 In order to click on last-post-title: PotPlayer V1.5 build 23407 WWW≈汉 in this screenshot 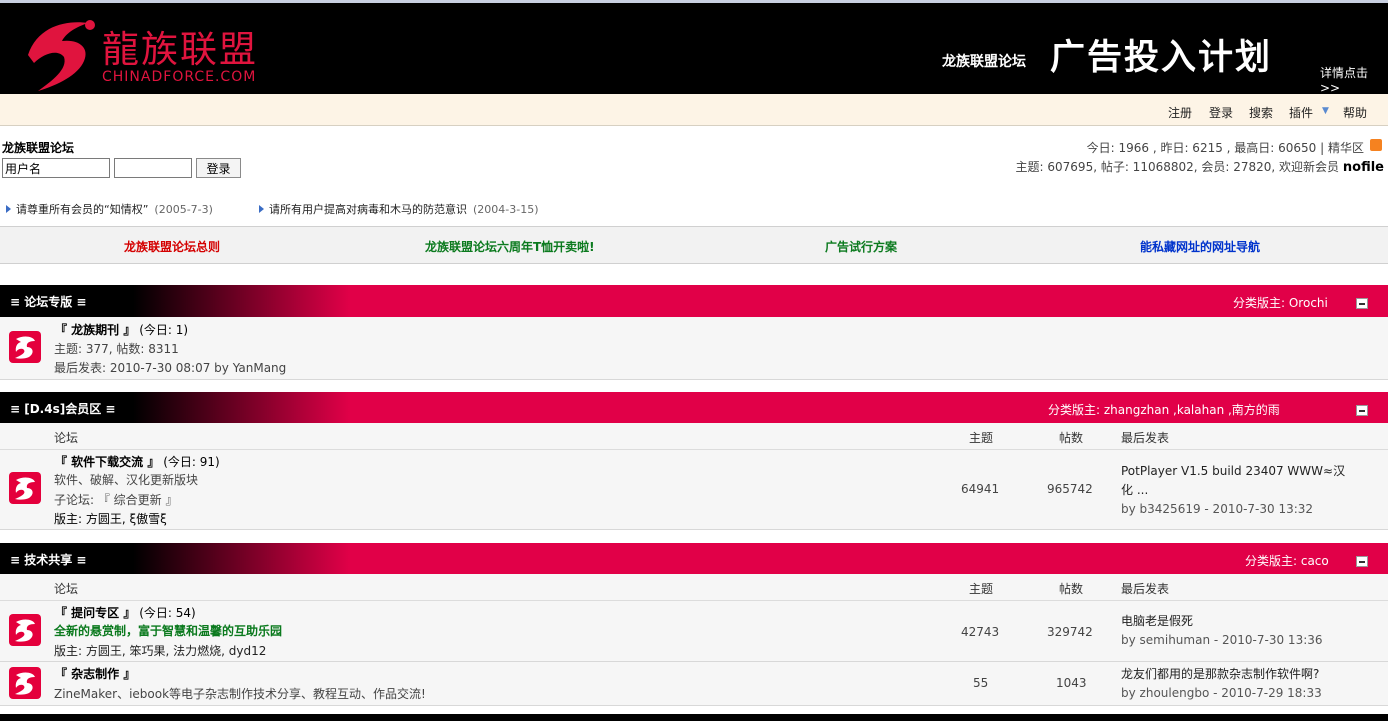, I will do `click(1233, 471)`.